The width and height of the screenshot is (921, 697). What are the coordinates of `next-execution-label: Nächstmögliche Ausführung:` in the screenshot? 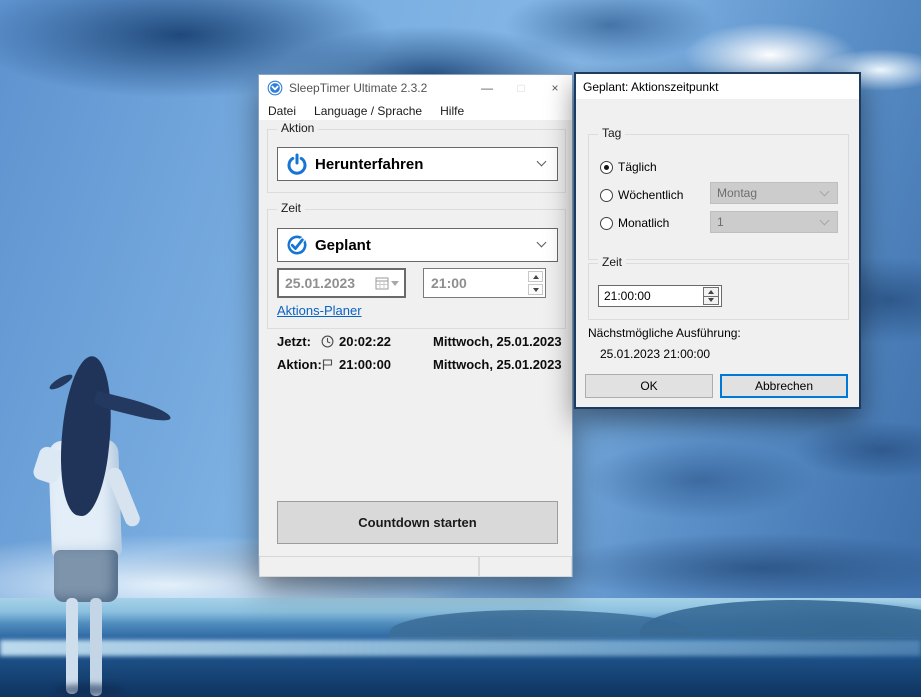 It's located at (664, 333).